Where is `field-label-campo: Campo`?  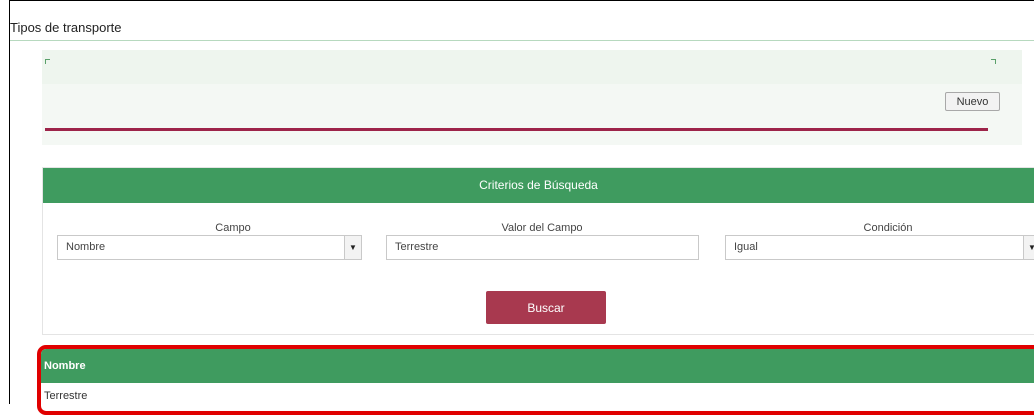 field-label-campo: Campo is located at coordinates (233, 228).